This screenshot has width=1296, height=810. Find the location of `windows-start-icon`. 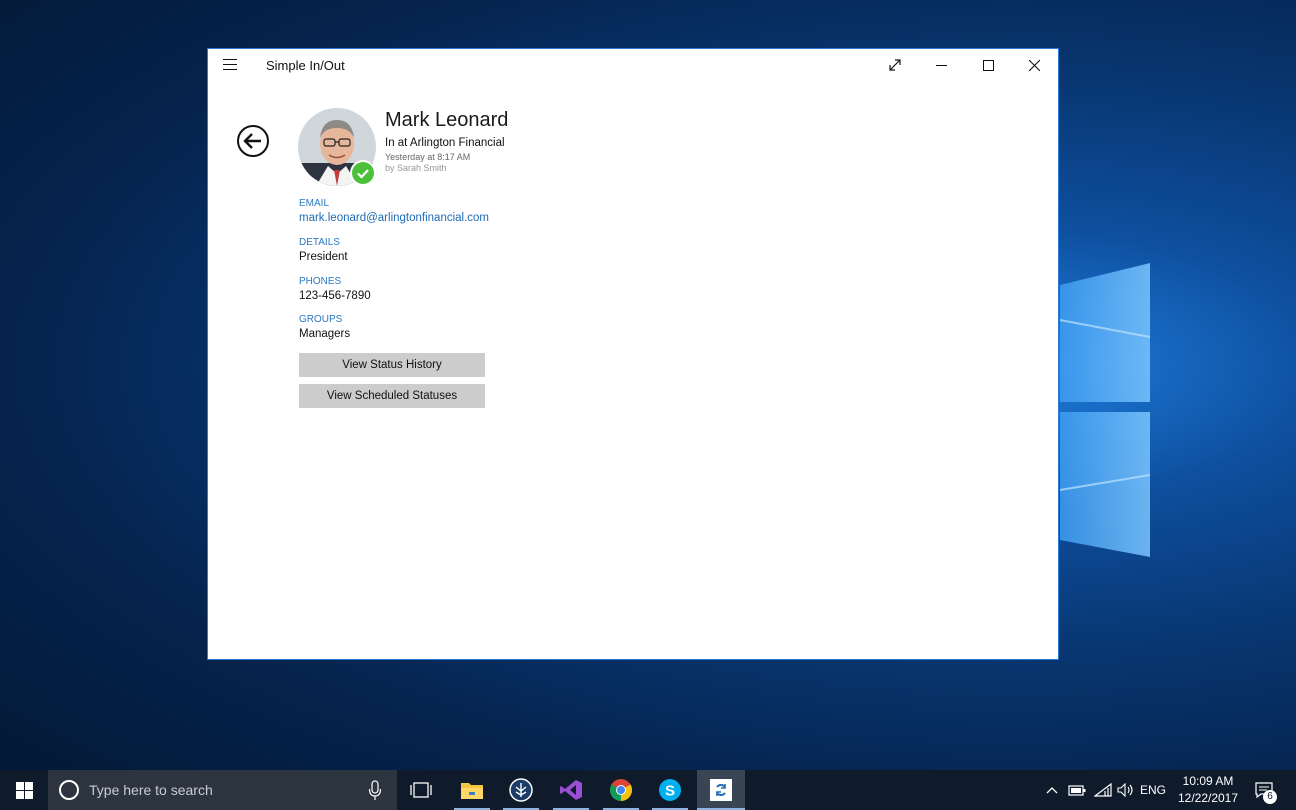

windows-start-icon is located at coordinates (24, 790).